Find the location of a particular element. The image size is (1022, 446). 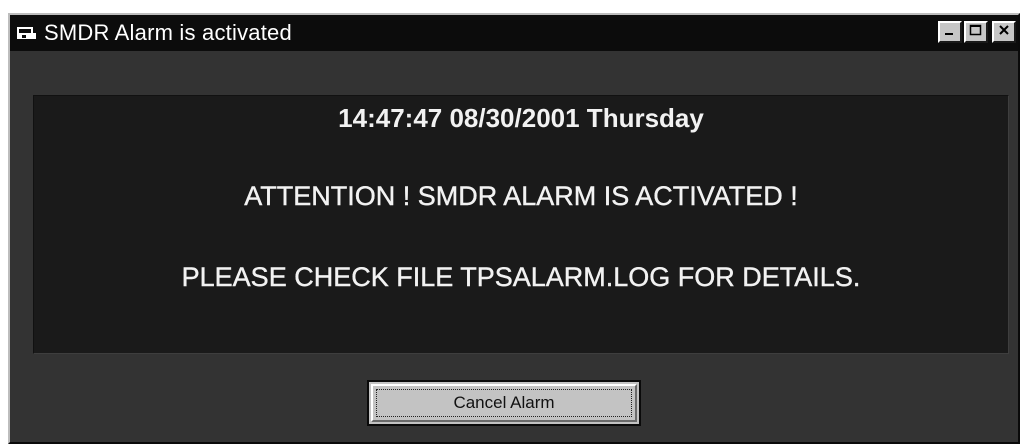

maximize-button is located at coordinates (976, 32).